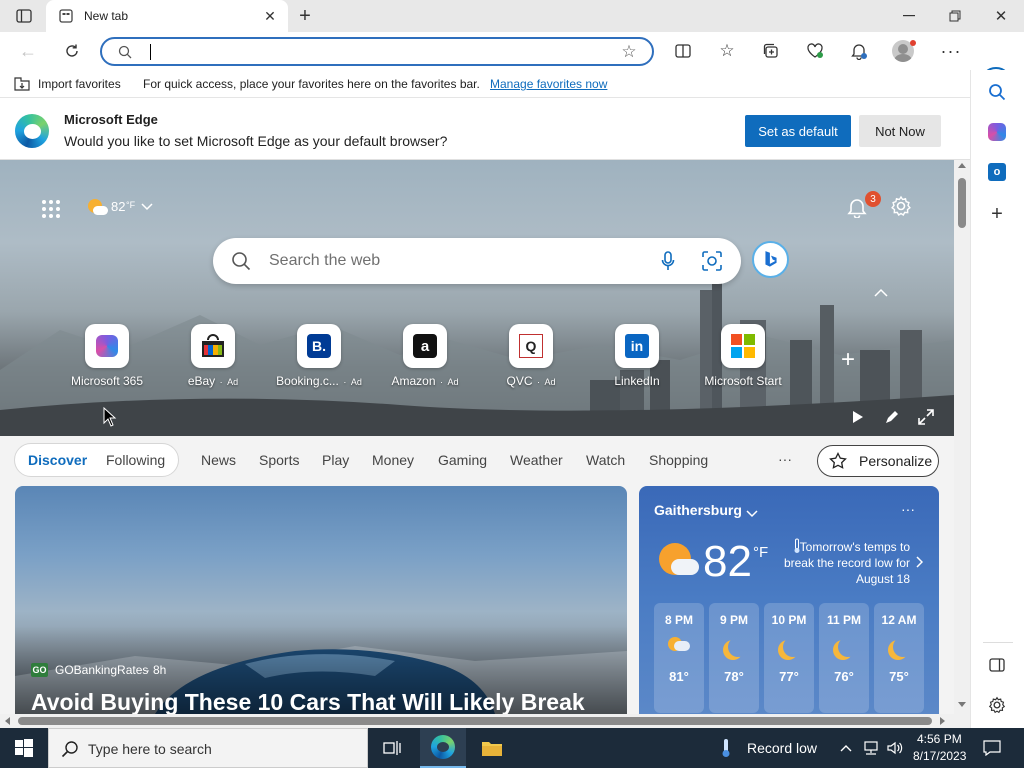 Image resolution: width=1024 pixels, height=768 pixels. Describe the element at coordinates (789, 658) in the screenshot. I see `hourly-forecast-10pm: 10 PM 77°` at that location.